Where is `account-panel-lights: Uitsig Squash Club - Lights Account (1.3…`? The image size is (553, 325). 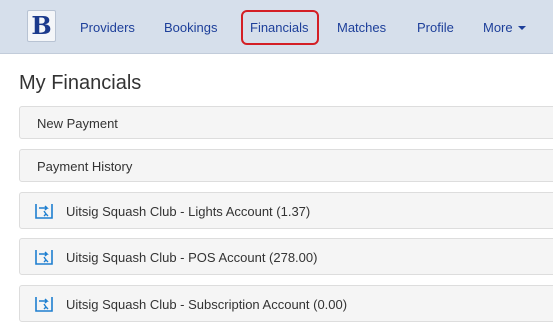 account-panel-lights: Uitsig Squash Club - Lights Account (1.3… is located at coordinates (286, 210).